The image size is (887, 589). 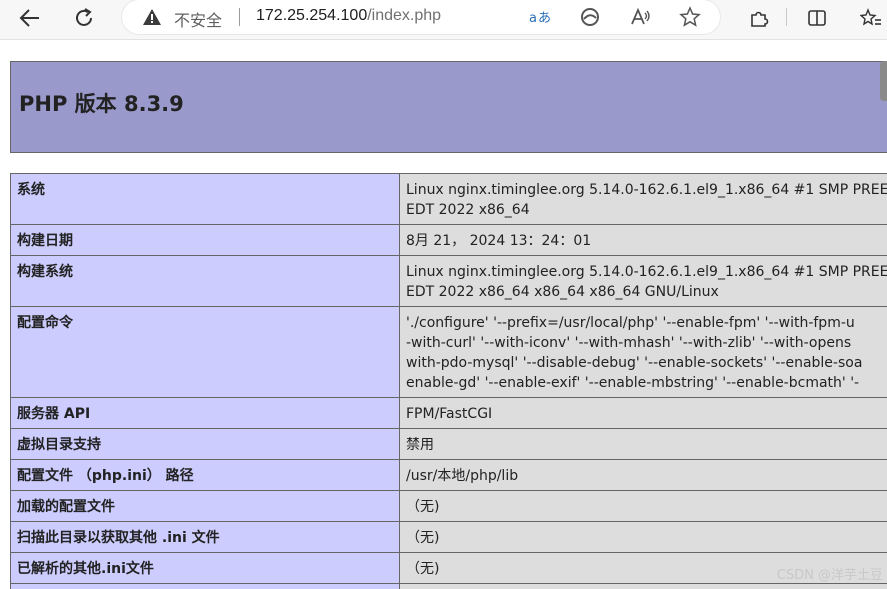 I want to click on back-button, so click(x=30, y=18).